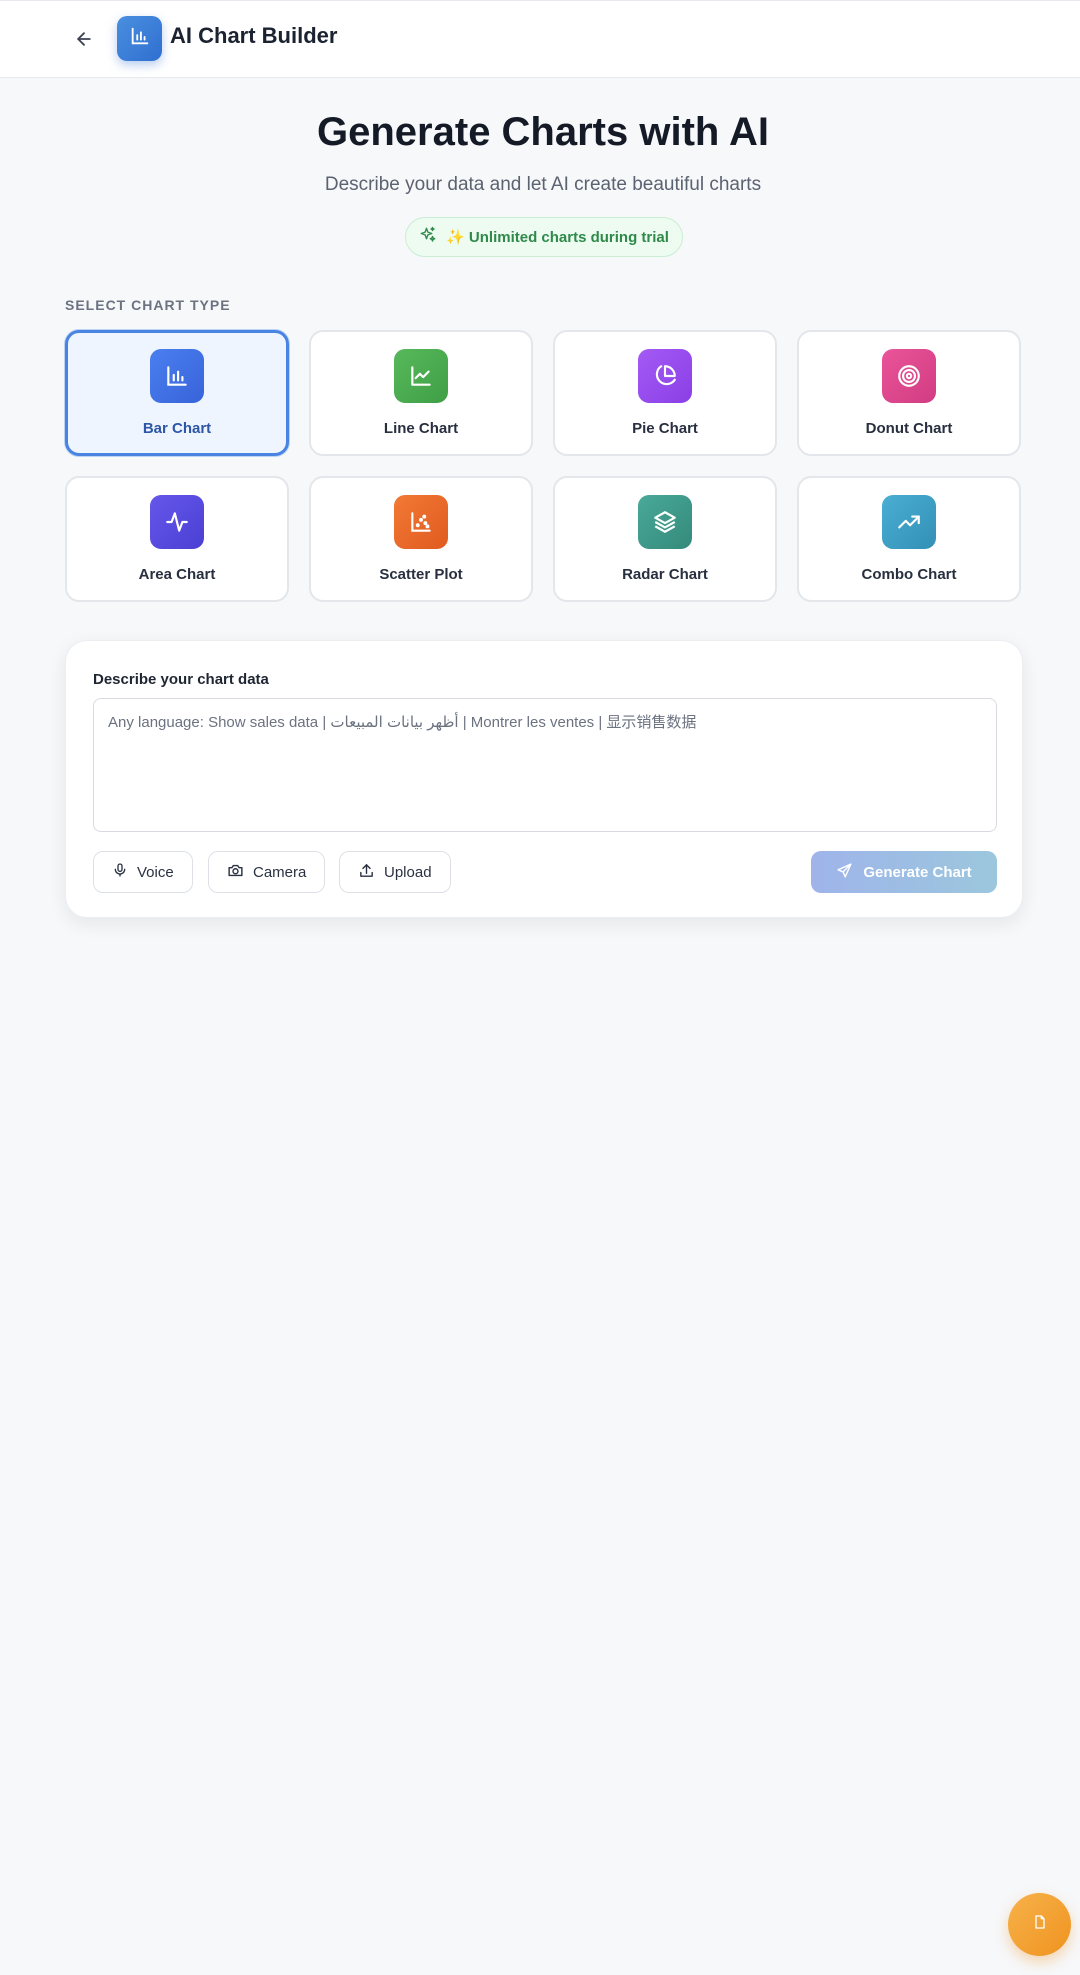 The width and height of the screenshot is (1080, 1975). I want to click on chart-type-scatter: Scatter Plot, so click(421, 539).